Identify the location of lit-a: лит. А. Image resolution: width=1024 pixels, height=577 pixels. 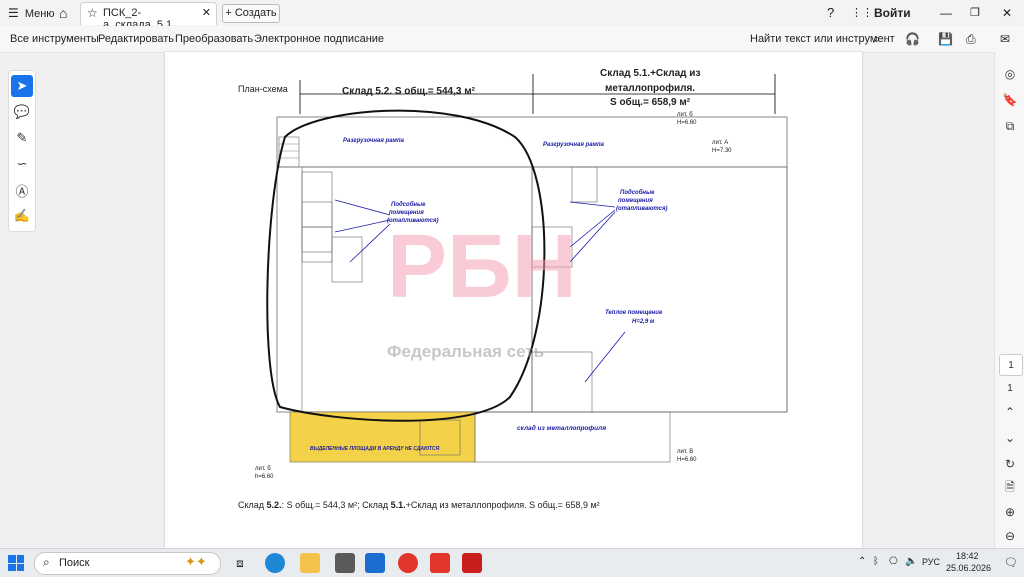
(720, 143).